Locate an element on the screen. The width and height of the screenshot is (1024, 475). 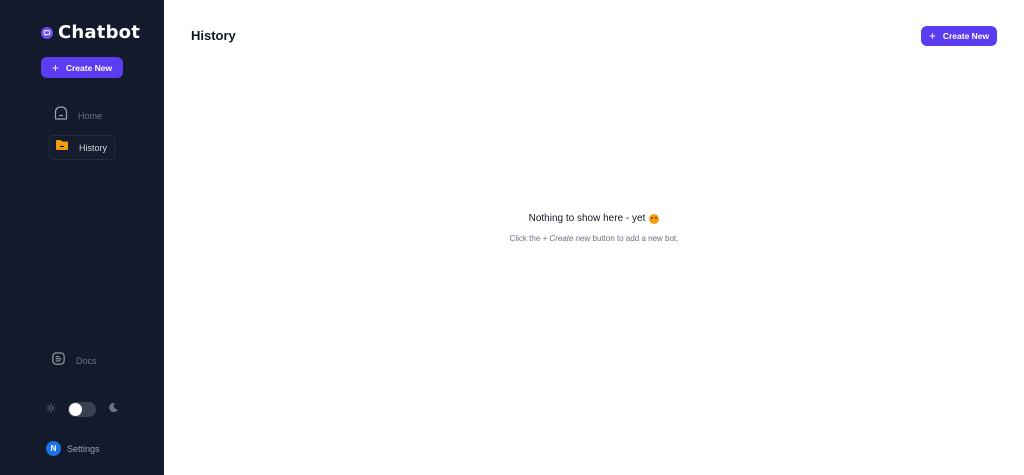
emoji-icon is located at coordinates (654, 218).